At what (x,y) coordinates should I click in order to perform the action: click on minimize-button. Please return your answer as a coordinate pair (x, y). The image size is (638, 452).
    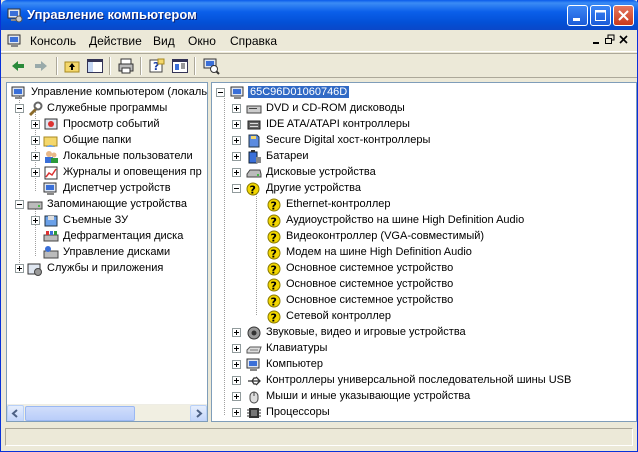
    Looking at the image, I should click on (577, 15).